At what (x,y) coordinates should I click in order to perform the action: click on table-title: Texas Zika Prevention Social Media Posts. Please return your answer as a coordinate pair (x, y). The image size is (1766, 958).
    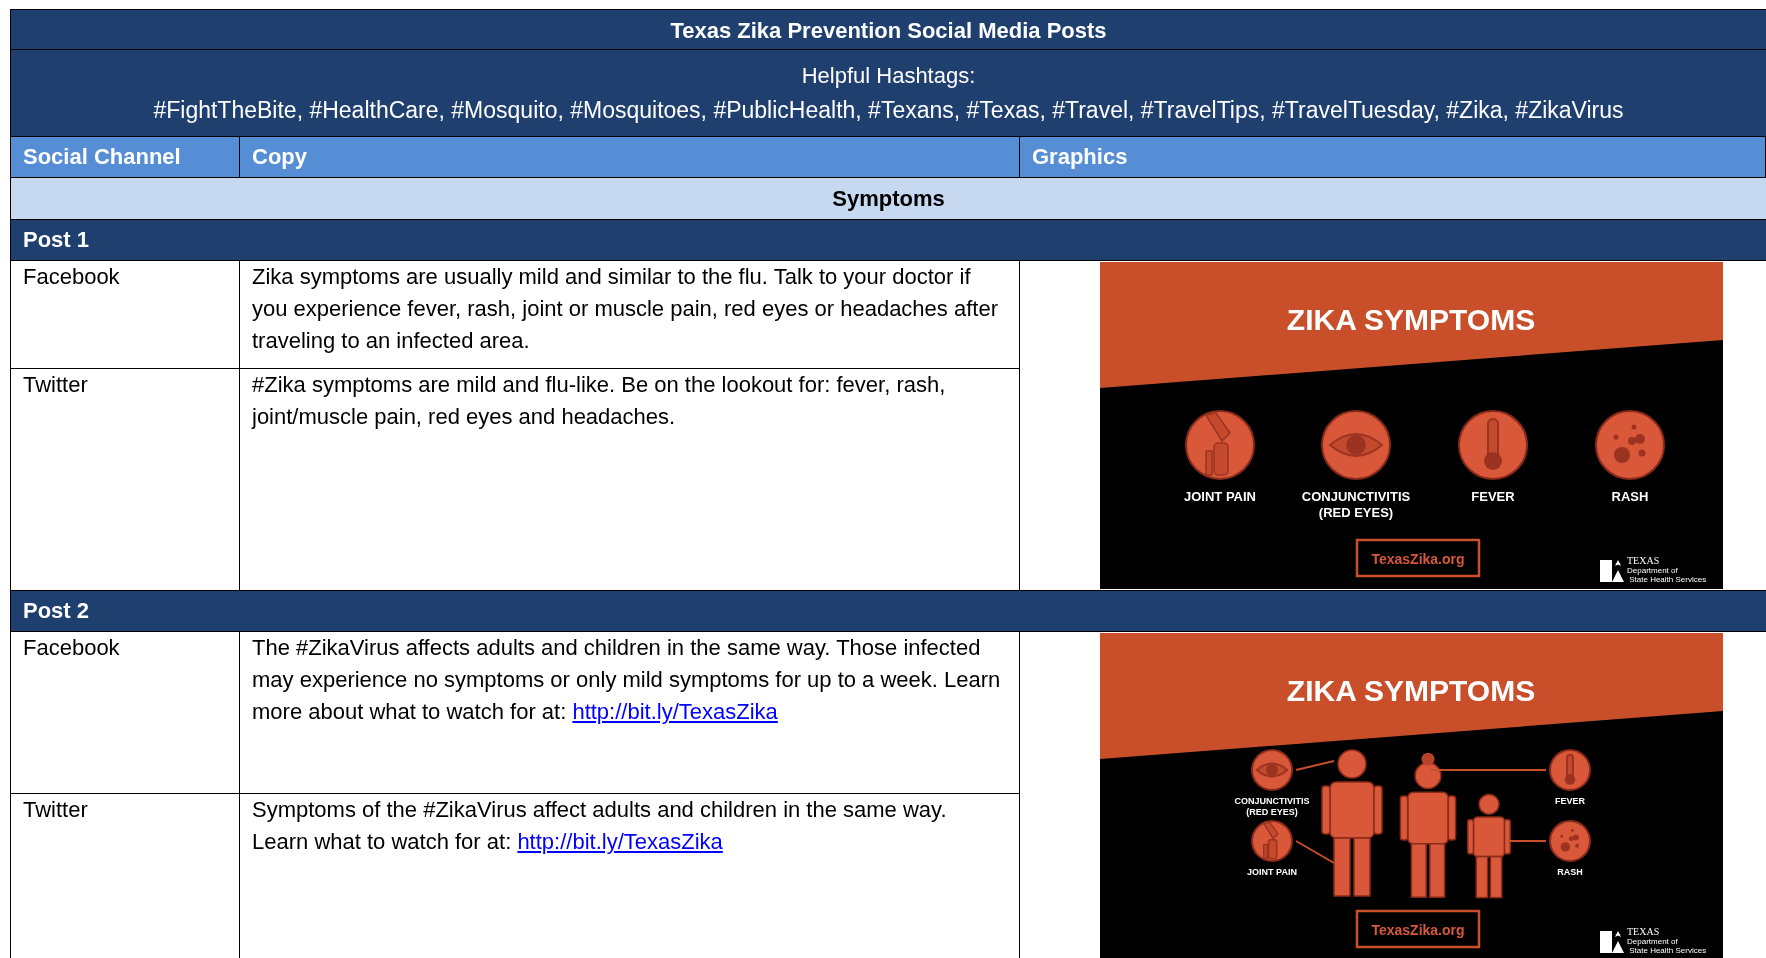
    Looking at the image, I should click on (888, 29).